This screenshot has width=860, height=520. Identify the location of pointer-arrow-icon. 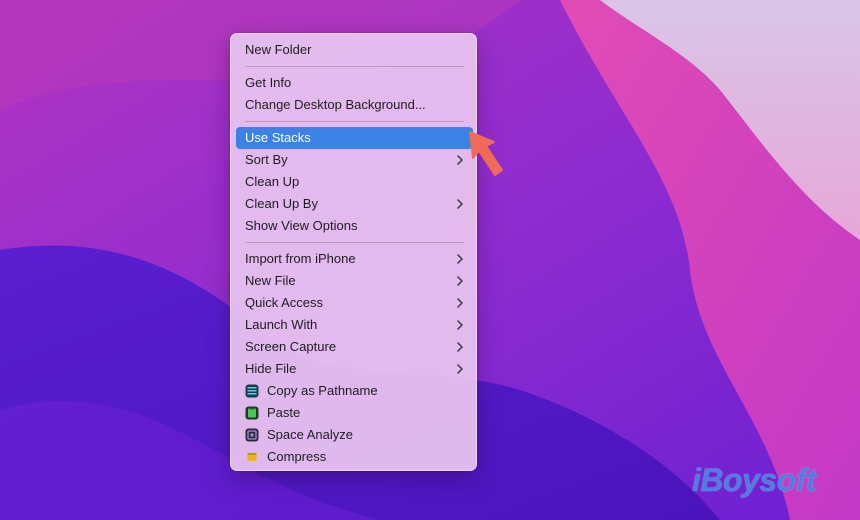
(486, 153).